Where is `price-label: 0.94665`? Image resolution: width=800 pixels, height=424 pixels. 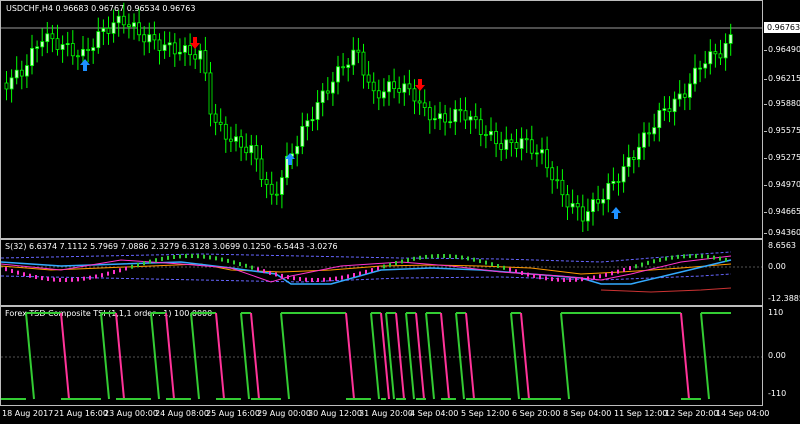 price-label: 0.94665 is located at coordinates (784, 211).